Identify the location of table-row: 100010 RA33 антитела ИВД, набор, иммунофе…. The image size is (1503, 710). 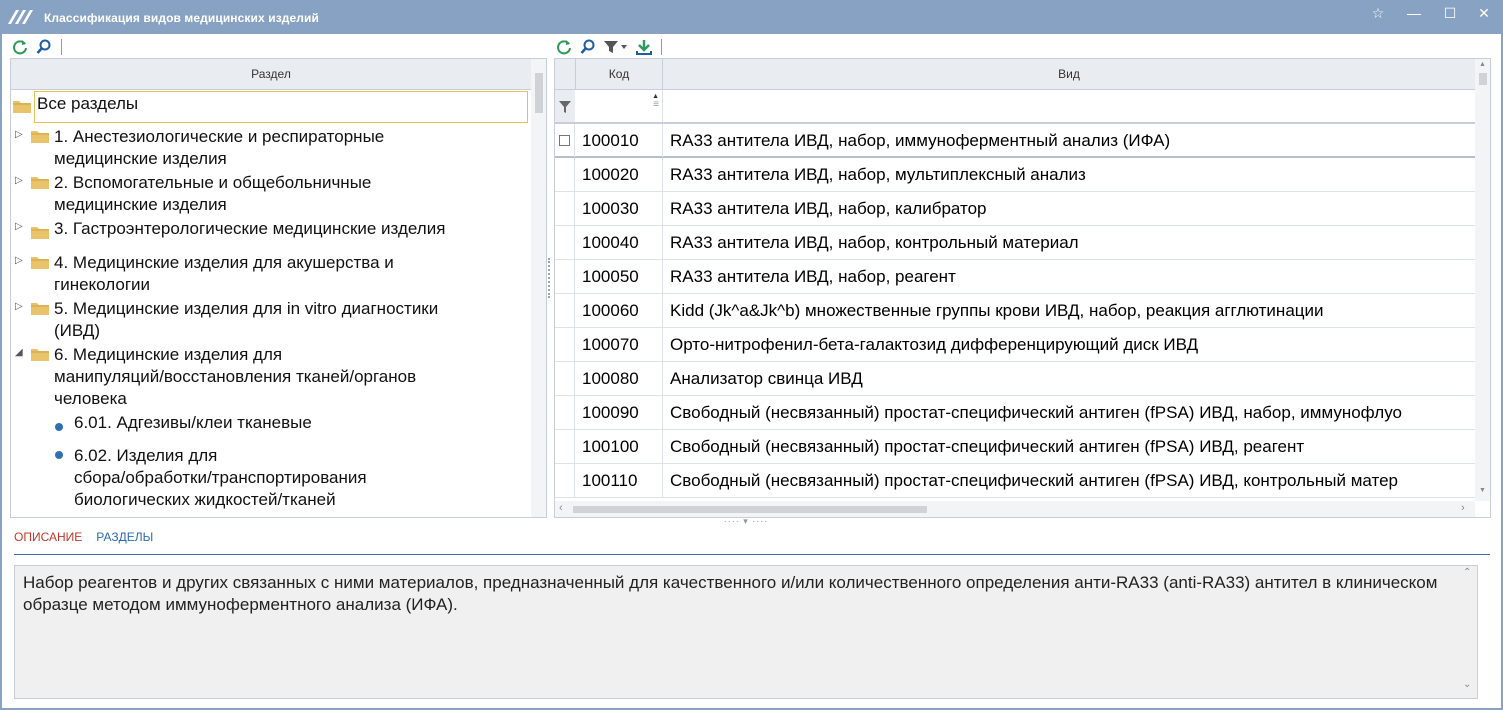
(1015, 141).